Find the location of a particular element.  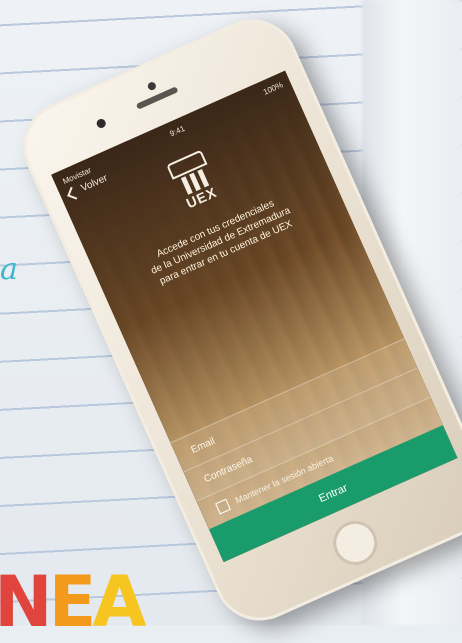

brand-letter-n: N is located at coordinates (26, 602).